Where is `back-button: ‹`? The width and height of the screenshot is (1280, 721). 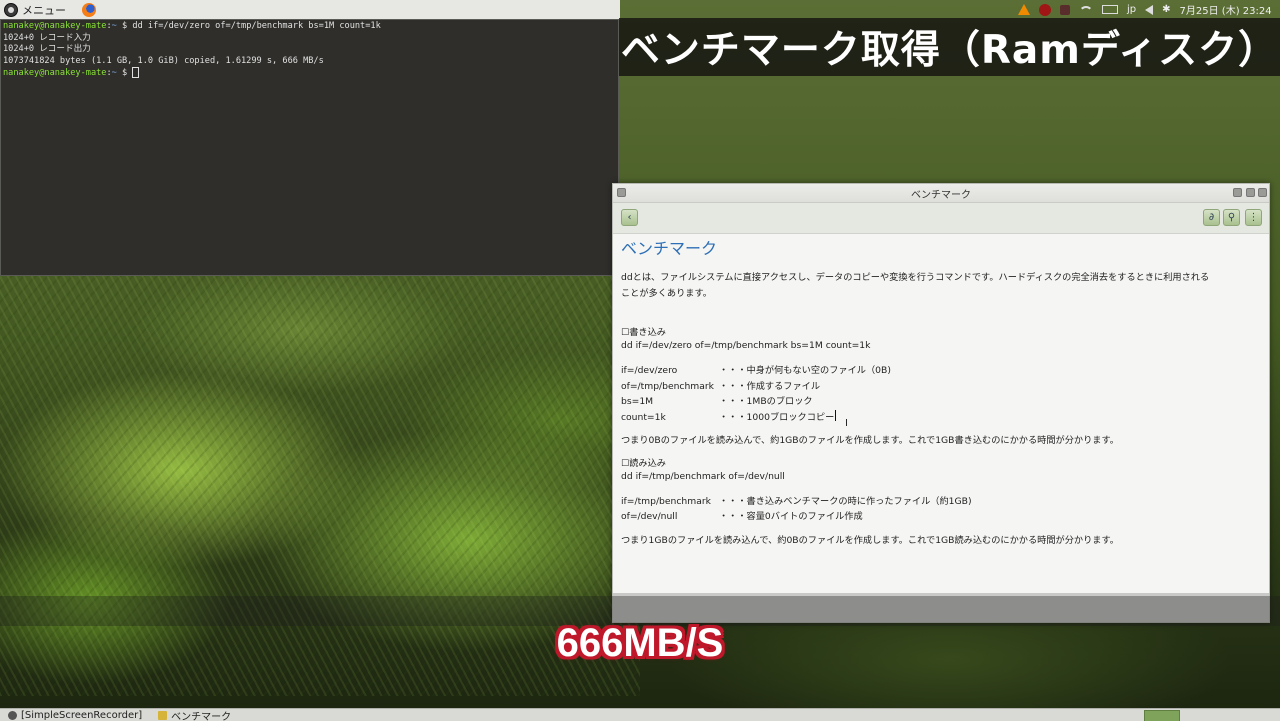 back-button: ‹ is located at coordinates (629, 217).